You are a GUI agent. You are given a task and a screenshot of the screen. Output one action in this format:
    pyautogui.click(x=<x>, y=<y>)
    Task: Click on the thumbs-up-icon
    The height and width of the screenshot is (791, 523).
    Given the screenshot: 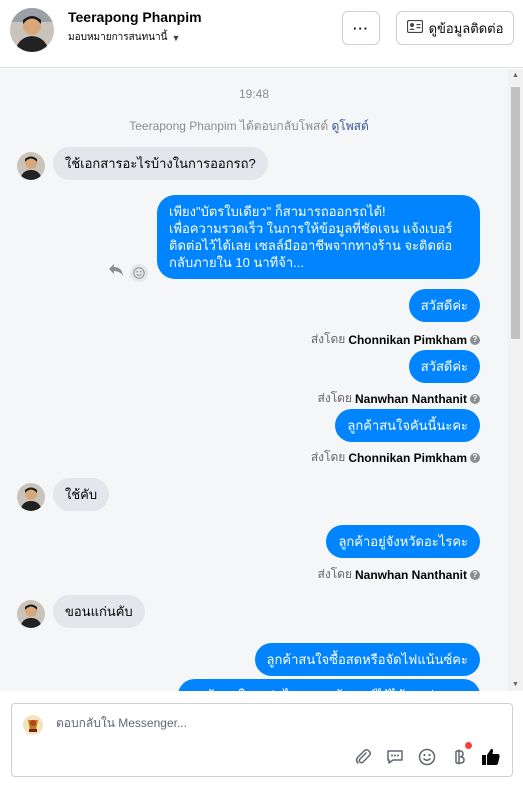 What is the action you would take?
    pyautogui.click(x=491, y=757)
    